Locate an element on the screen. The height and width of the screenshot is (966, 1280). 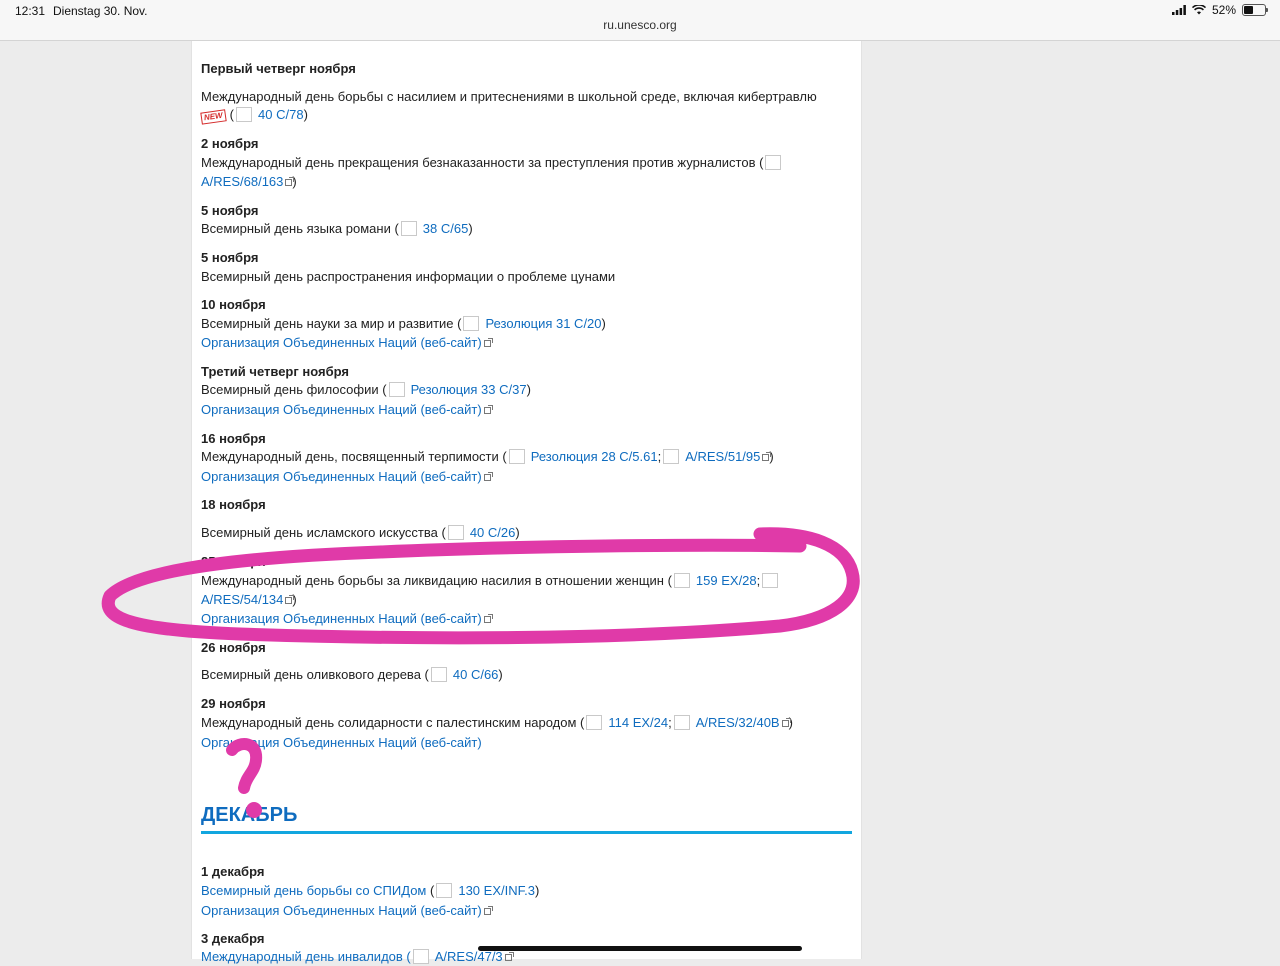
ref-link: A/RES/47/3 is located at coordinates (469, 956).